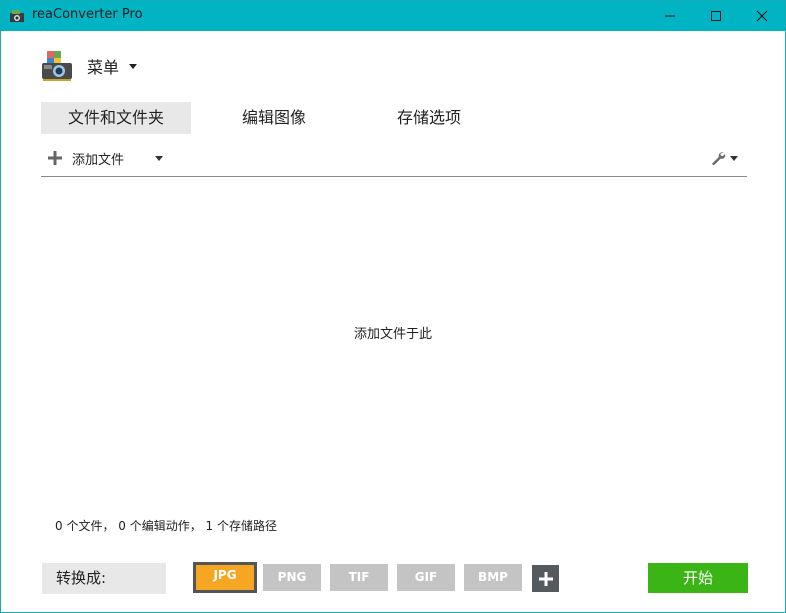 The height and width of the screenshot is (613, 786). What do you see at coordinates (698, 578) in the screenshot?
I see `start-button: 开始` at bounding box center [698, 578].